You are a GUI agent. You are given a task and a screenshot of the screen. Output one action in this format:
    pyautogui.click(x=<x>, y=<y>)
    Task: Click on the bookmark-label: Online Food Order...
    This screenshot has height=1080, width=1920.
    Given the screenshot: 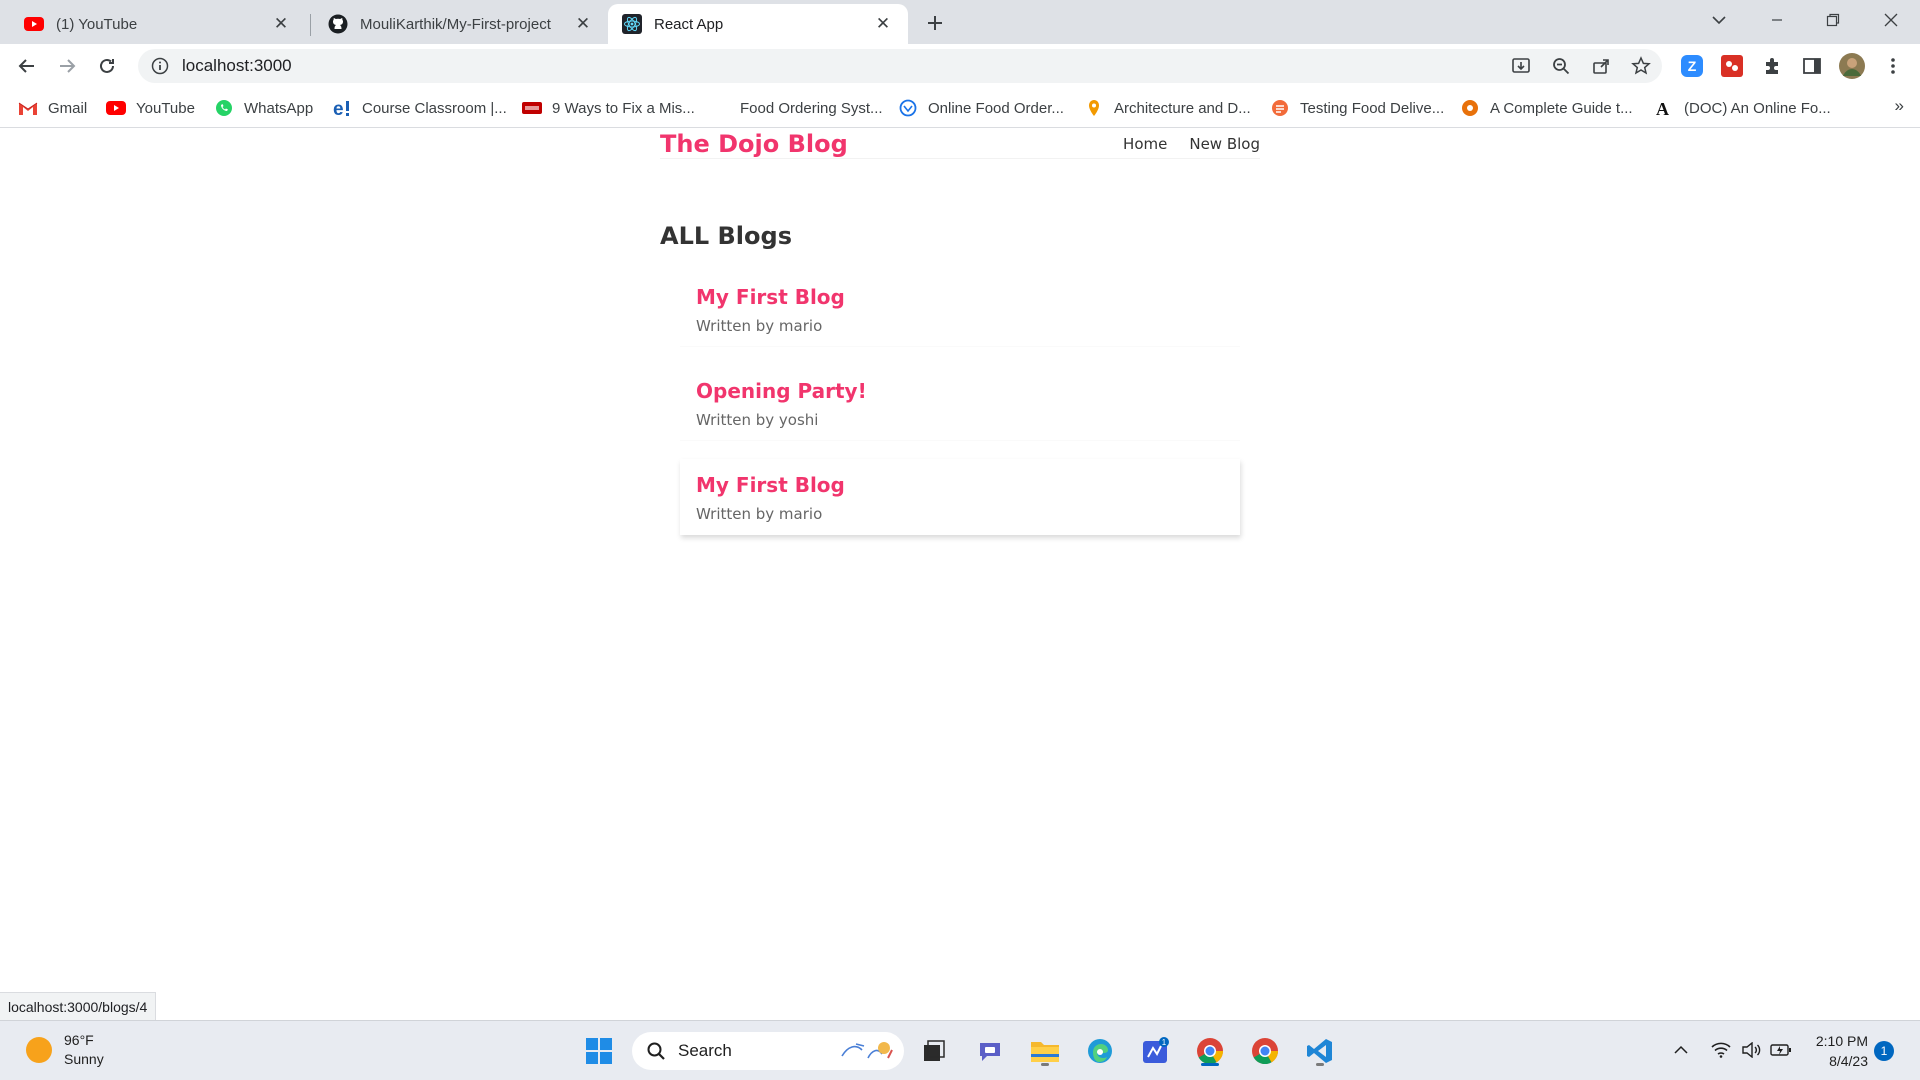 What is the action you would take?
    pyautogui.click(x=996, y=108)
    